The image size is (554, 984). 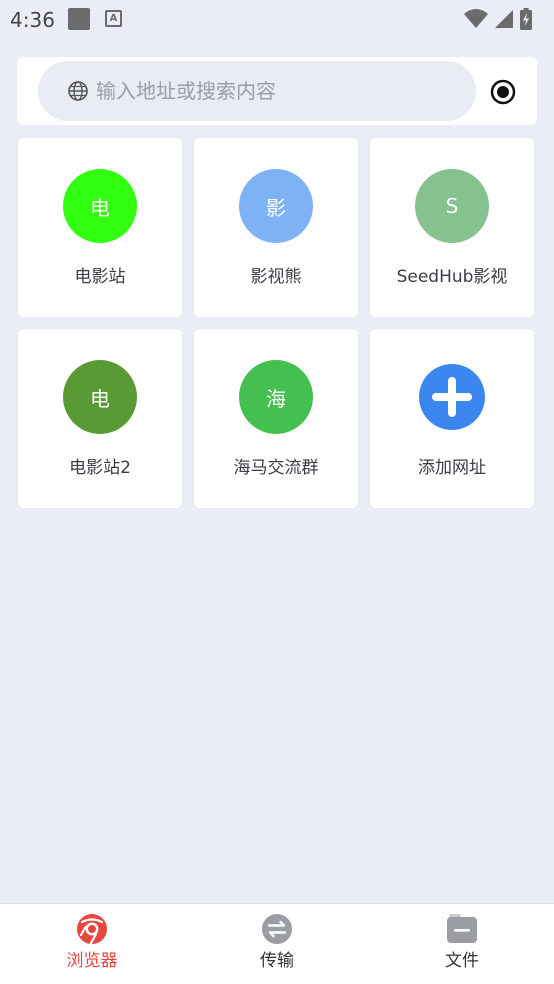 I want to click on site-tile-label: 影视熊, so click(x=276, y=277).